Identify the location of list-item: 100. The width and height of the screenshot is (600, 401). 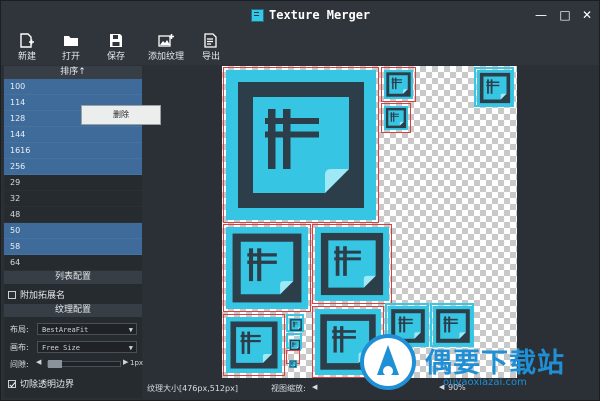
(73, 87).